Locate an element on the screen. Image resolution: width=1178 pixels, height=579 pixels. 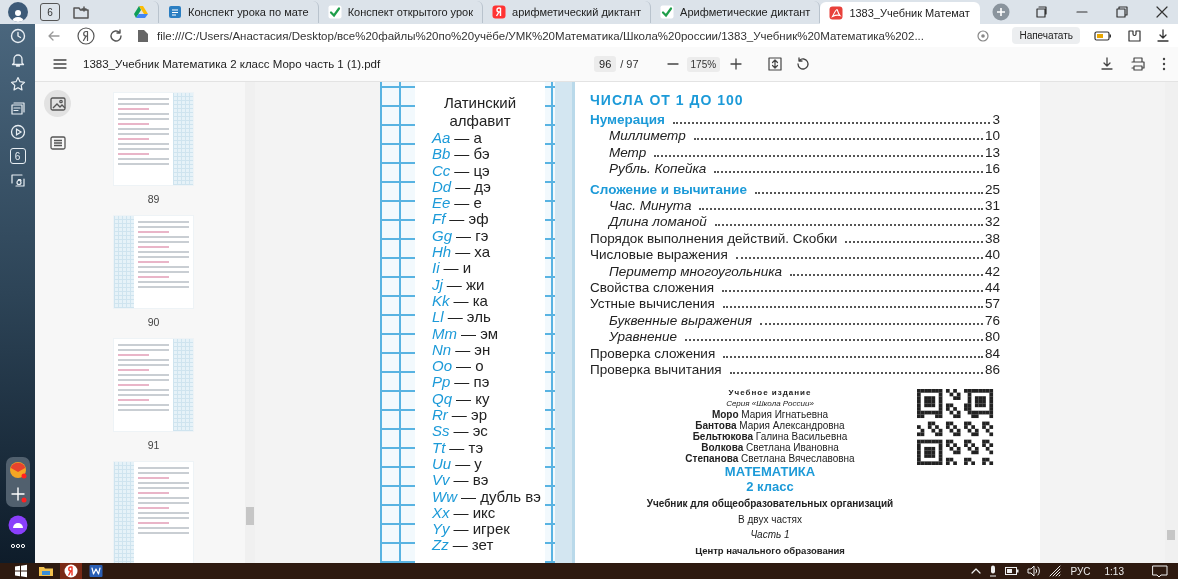
letter-name: — жи is located at coordinates (465, 284).